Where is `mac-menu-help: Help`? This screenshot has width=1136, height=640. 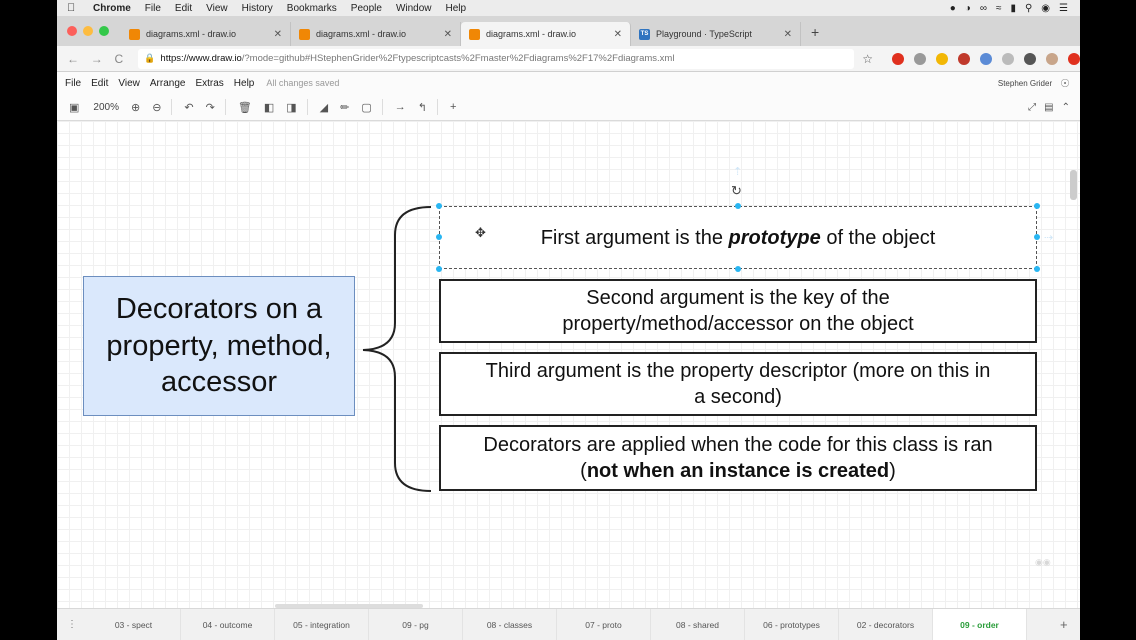
mac-menu-help: Help is located at coordinates (456, 8).